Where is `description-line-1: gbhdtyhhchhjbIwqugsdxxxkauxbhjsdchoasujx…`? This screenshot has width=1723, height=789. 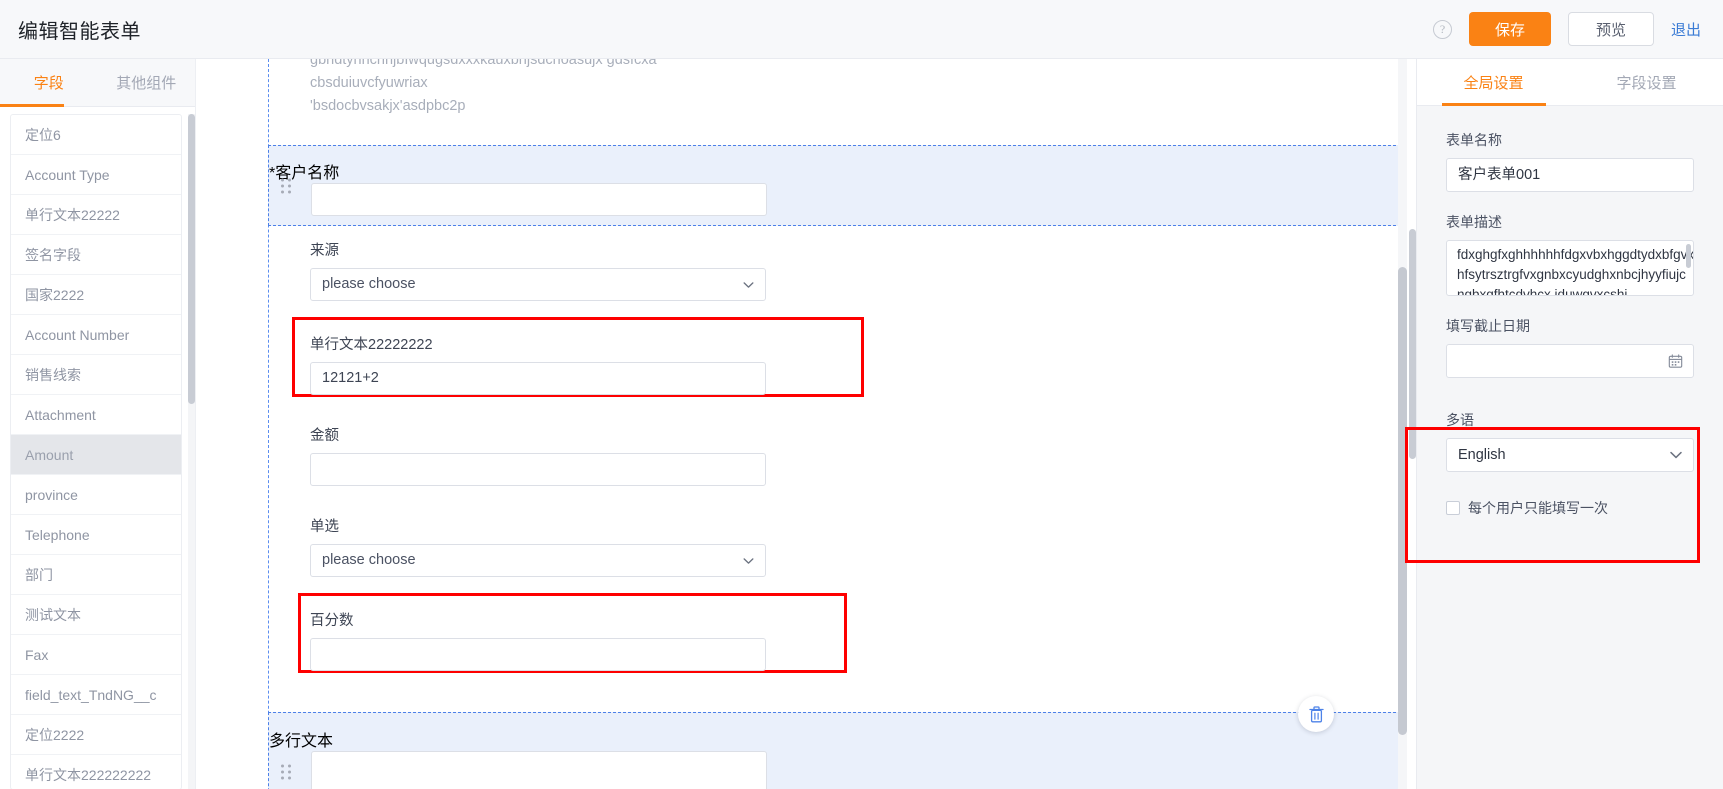 description-line-1: gbhdtyhhchhjbIwqugsdxxxkauxbhjsdchoasujx… is located at coordinates (483, 63).